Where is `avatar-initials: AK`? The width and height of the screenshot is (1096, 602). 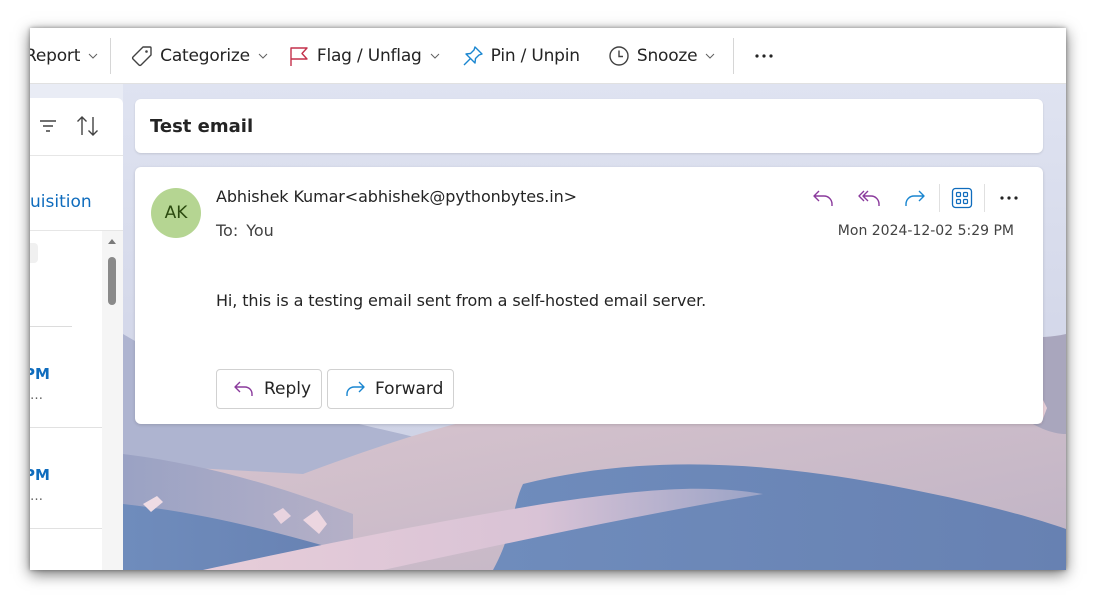 avatar-initials: AK is located at coordinates (176, 213).